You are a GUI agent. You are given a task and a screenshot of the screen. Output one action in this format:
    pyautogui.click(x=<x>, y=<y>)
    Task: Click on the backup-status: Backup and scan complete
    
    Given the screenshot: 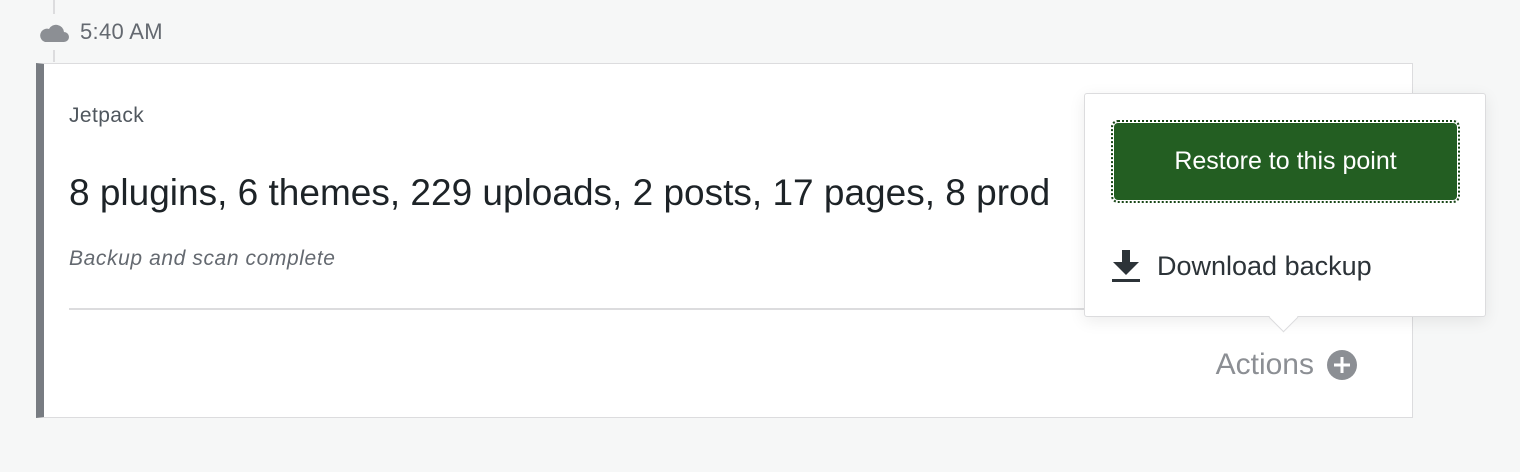 What is the action you would take?
    pyautogui.click(x=202, y=258)
    